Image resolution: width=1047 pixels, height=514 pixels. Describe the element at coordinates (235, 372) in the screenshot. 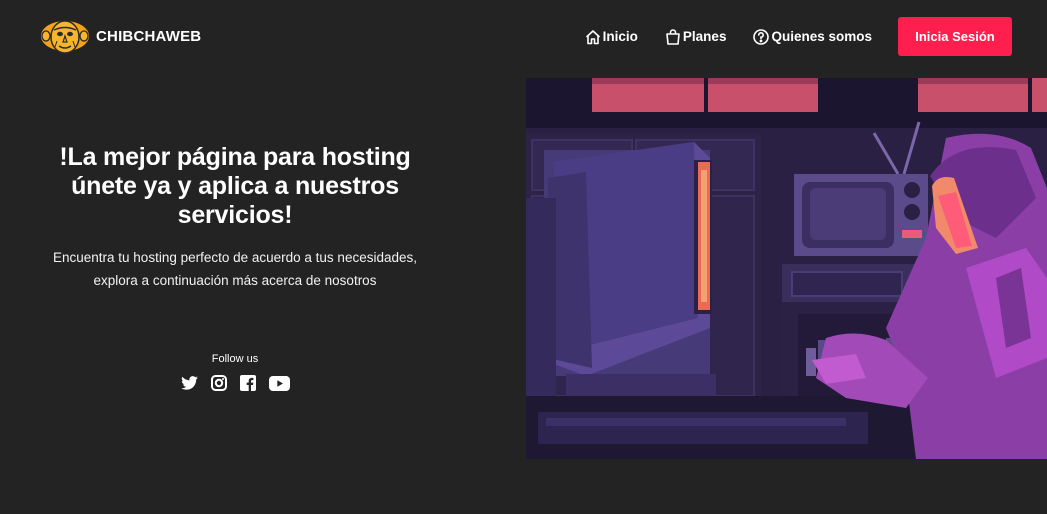

I see `follow-us-section: Follow us` at that location.